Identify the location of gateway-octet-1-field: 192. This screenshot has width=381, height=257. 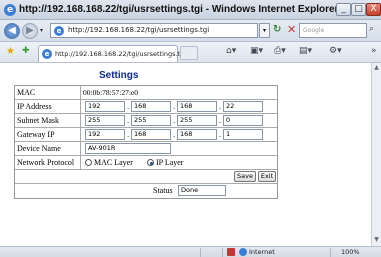
(105, 134).